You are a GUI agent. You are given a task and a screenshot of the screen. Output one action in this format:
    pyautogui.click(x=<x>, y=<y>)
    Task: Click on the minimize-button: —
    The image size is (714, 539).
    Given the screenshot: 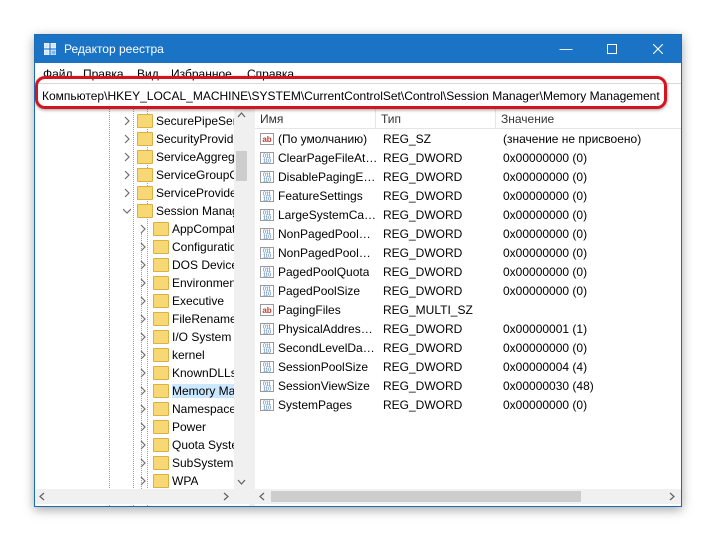 What is the action you would take?
    pyautogui.click(x=566, y=49)
    